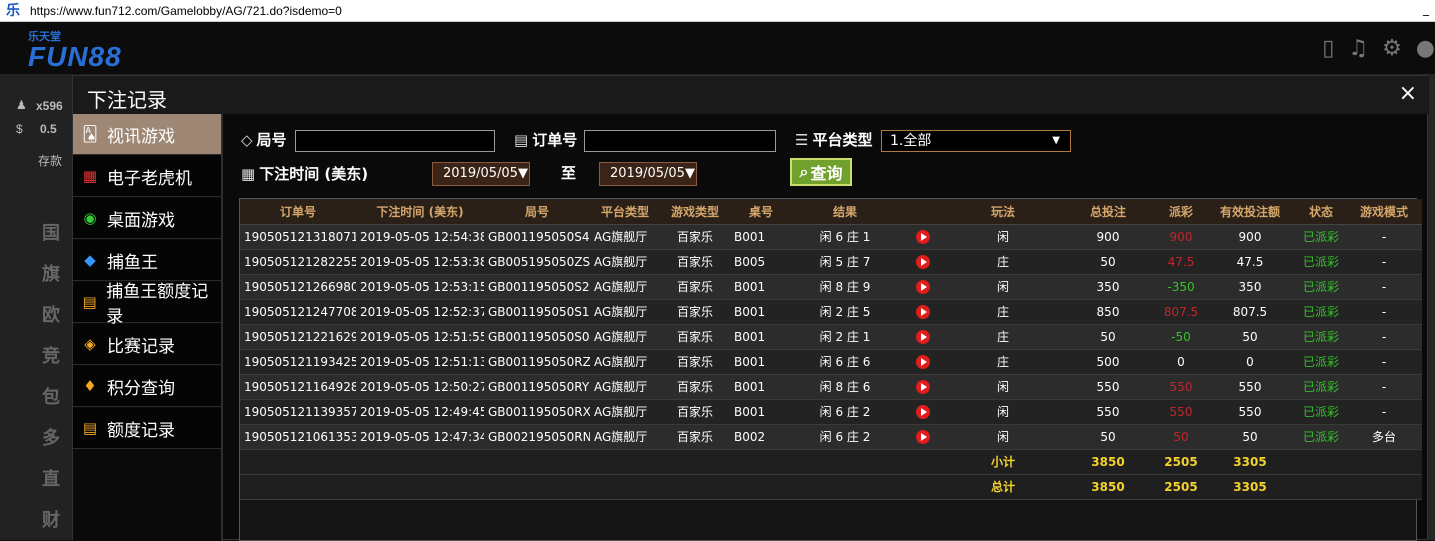 The height and width of the screenshot is (541, 1435). What do you see at coordinates (222, 327) in the screenshot?
I see `menu-divider` at bounding box center [222, 327].